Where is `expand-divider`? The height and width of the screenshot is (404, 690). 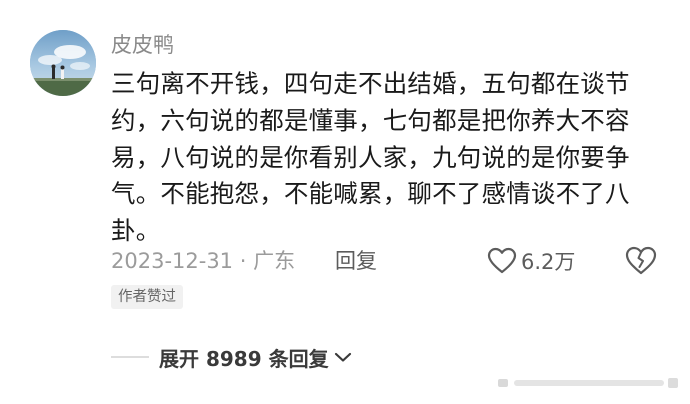
expand-divider is located at coordinates (130, 357).